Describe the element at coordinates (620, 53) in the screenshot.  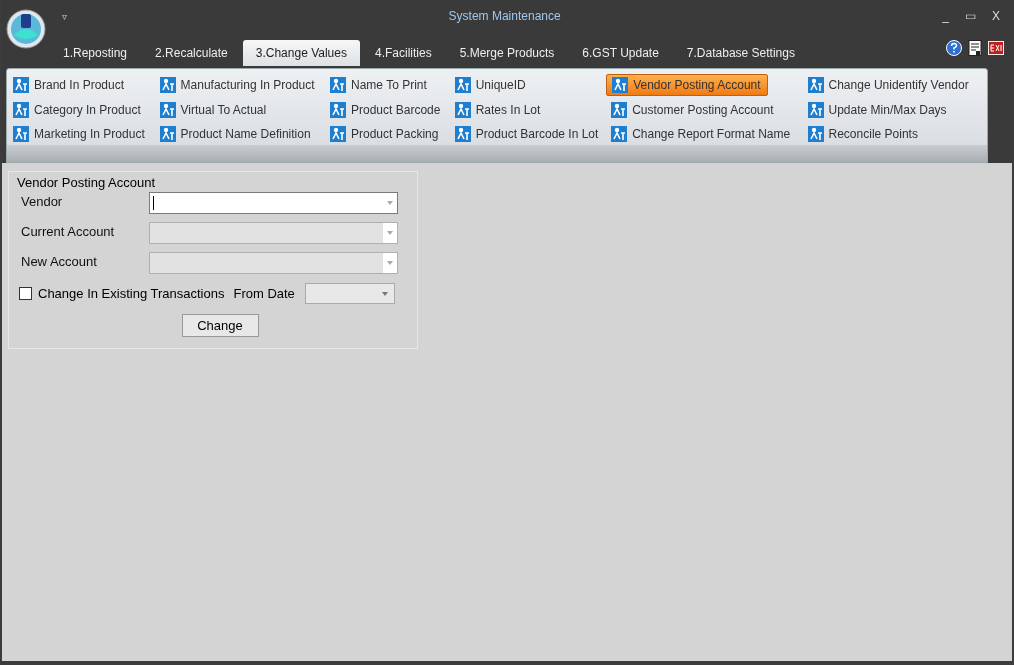
I see `tab: 6.GST Update` at that location.